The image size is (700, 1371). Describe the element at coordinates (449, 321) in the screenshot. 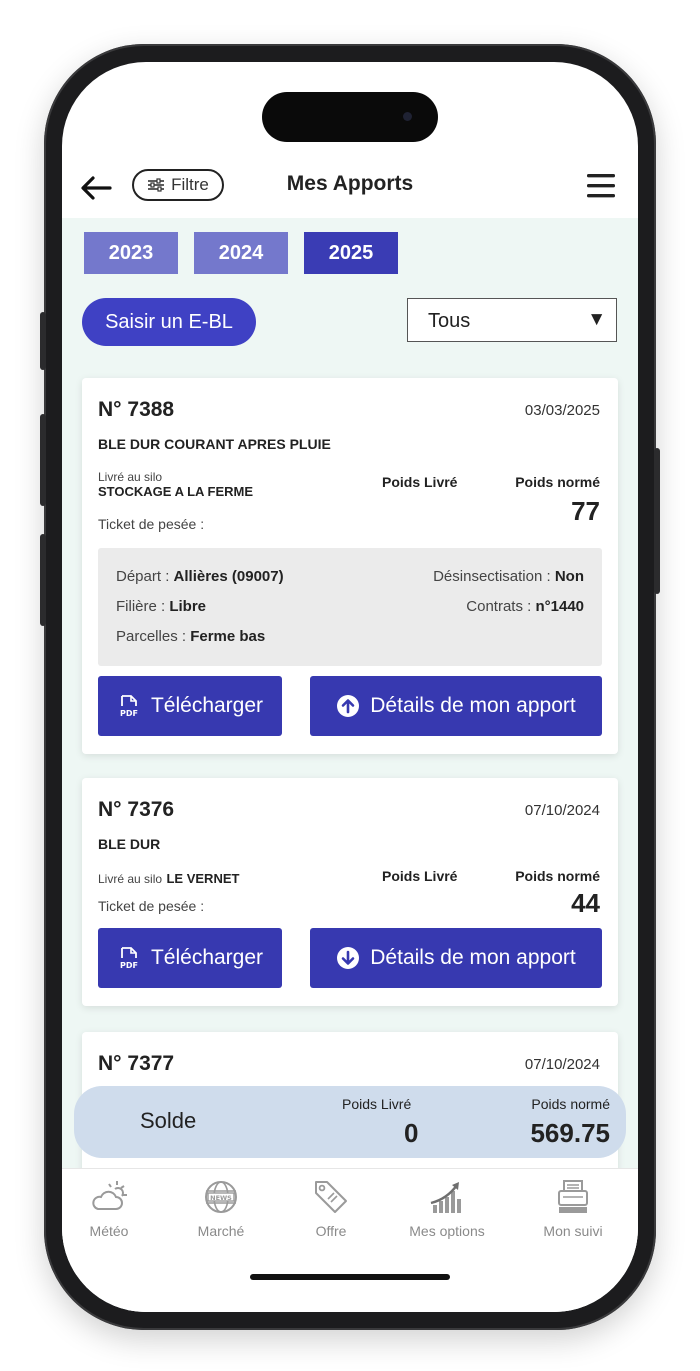

I see `select-value: Tous` at that location.